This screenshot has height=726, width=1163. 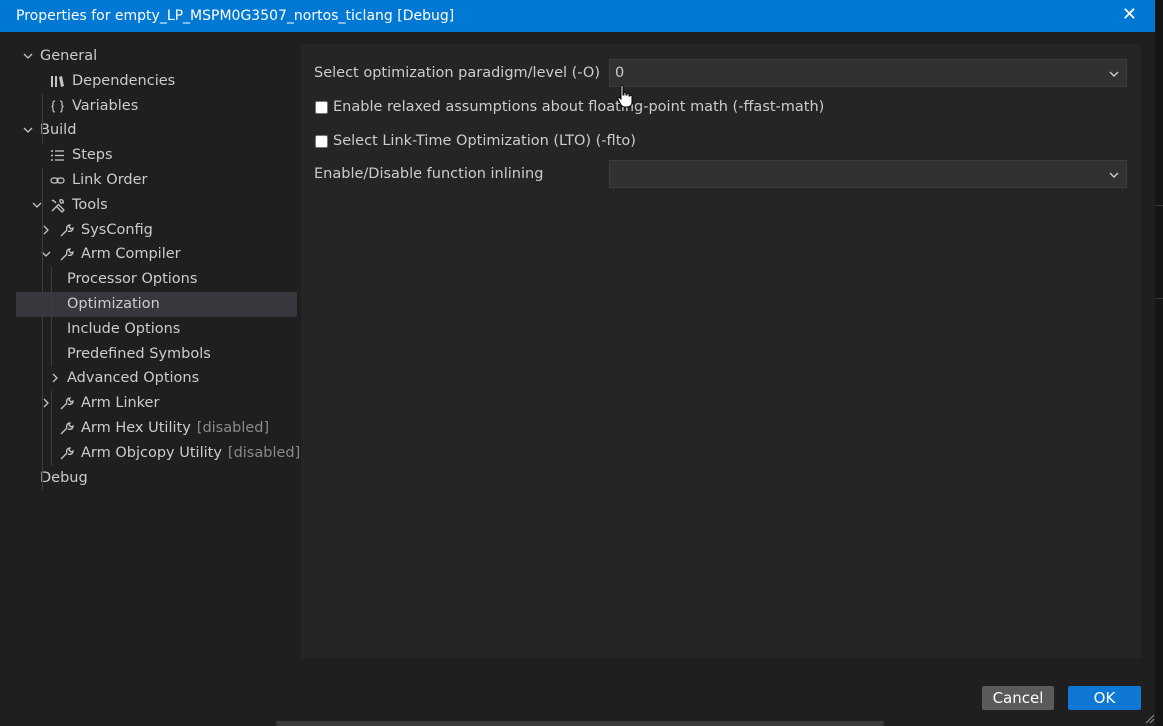 I want to click on tree-item-label: Include Options, so click(x=124, y=328).